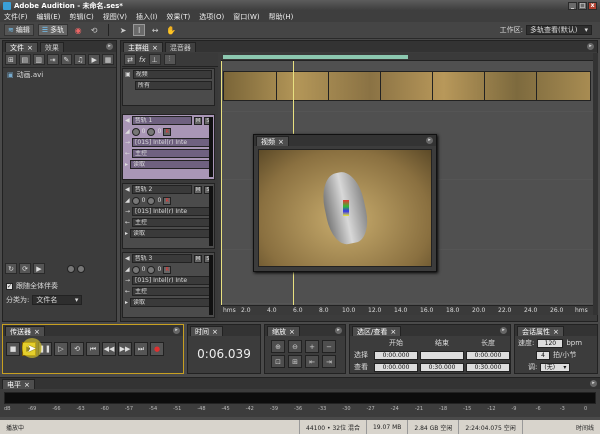 The height and width of the screenshot is (434, 600). I want to click on menu-insert: 插入(I), so click(147, 17).